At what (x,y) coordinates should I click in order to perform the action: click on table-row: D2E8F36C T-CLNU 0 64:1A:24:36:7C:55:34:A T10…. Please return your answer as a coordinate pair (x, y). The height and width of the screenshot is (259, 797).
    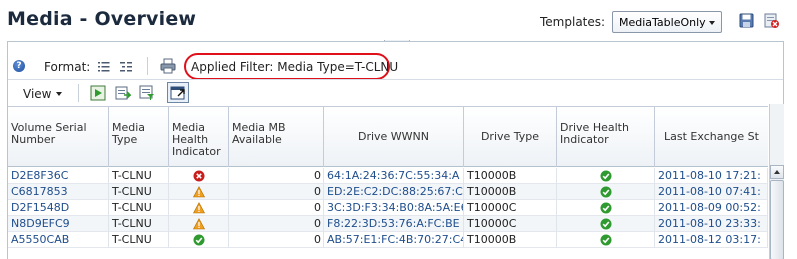
    Looking at the image, I should click on (388, 176).